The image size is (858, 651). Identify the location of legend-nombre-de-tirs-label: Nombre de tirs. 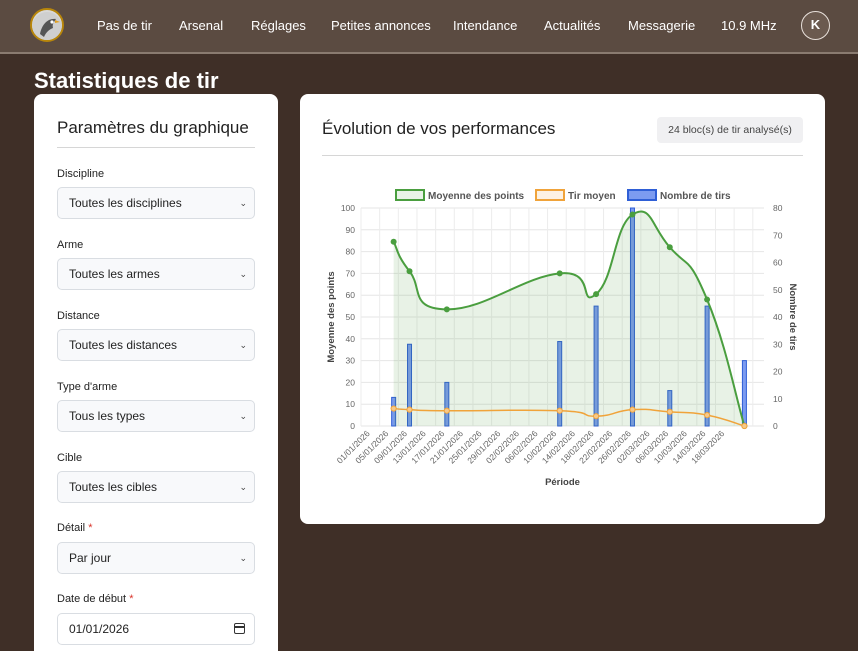
(695, 196).